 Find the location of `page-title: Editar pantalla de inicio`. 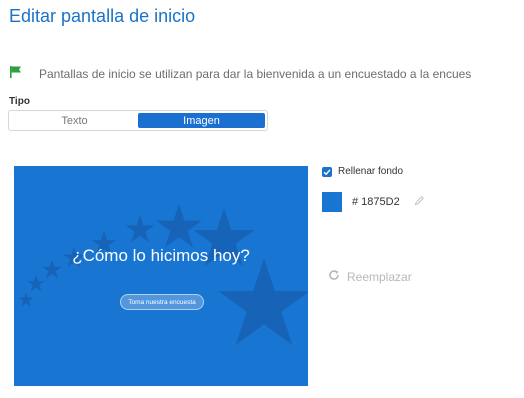

page-title: Editar pantalla de inicio is located at coordinates (102, 16).